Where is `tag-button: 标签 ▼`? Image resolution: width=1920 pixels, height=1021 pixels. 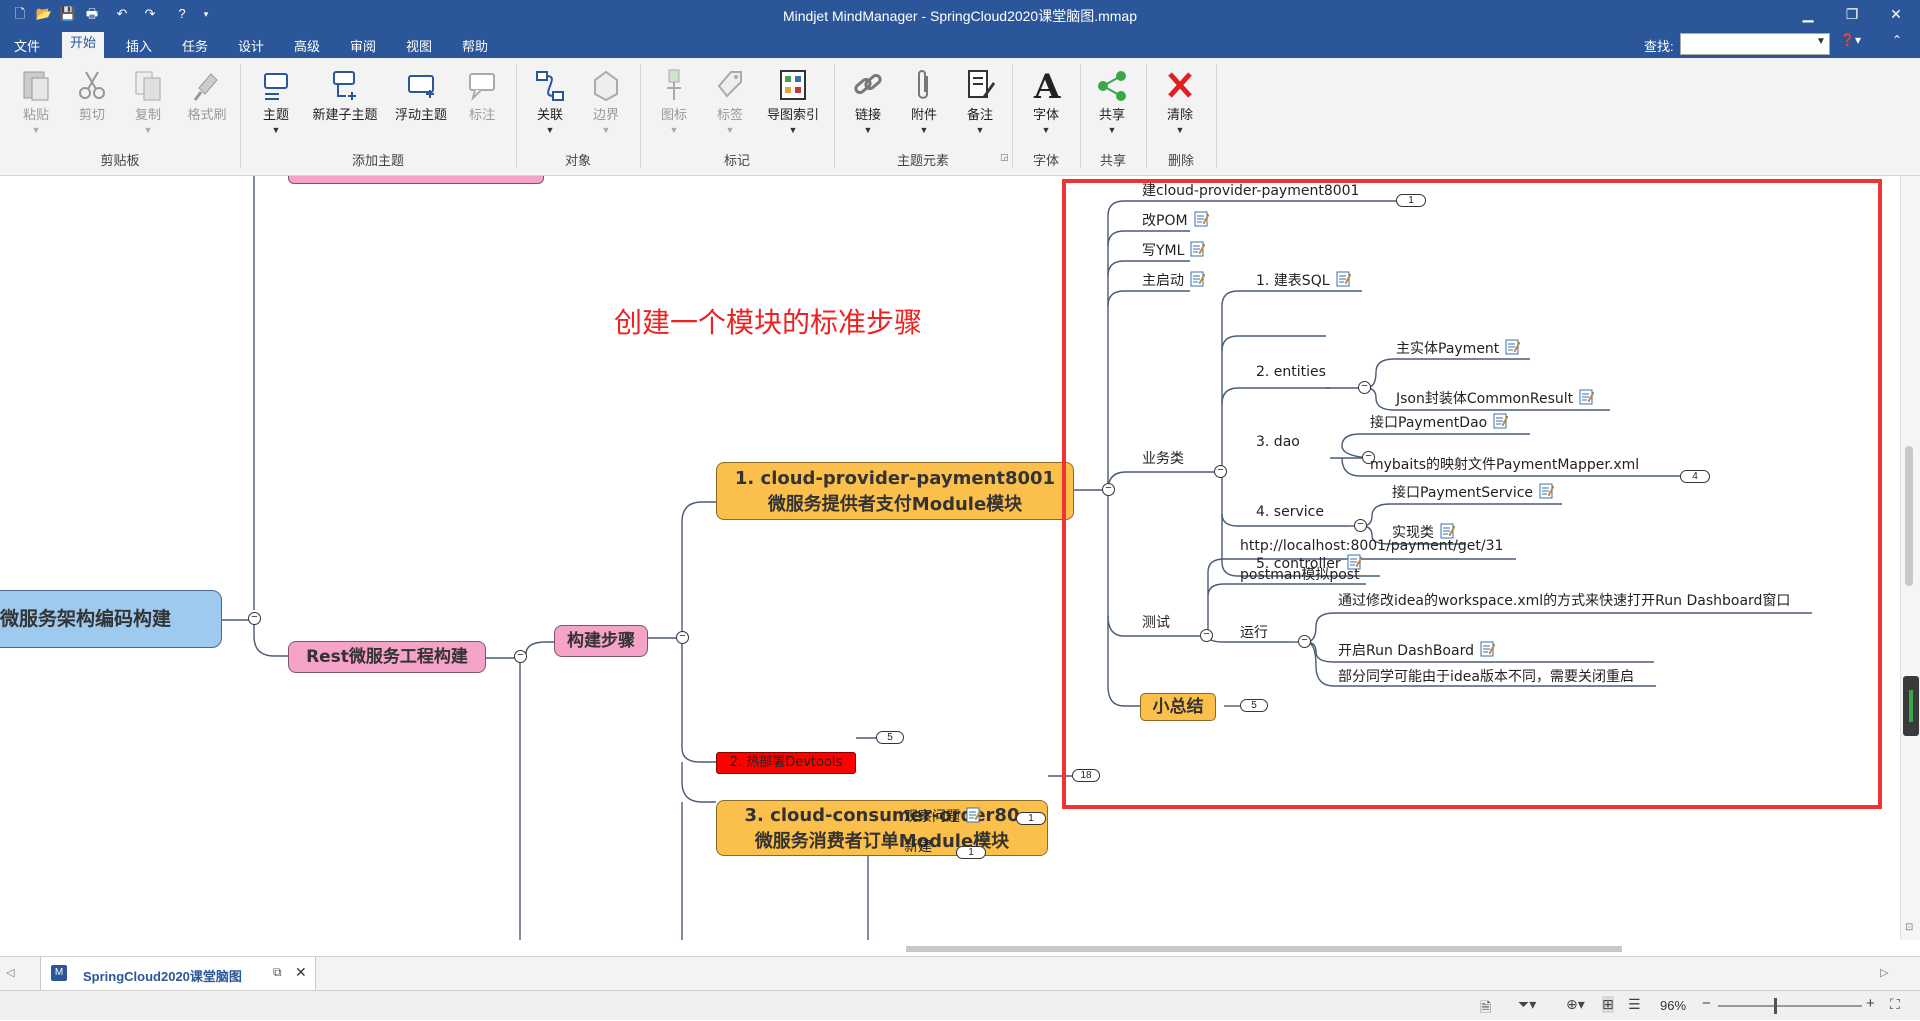
tag-button: 标签 ▼ is located at coordinates (730, 100).